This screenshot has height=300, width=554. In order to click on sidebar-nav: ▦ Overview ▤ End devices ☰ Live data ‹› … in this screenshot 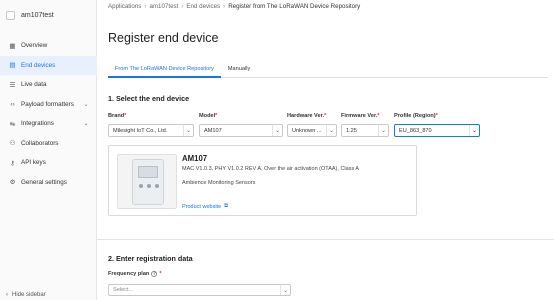, I will do `click(48, 114)`.